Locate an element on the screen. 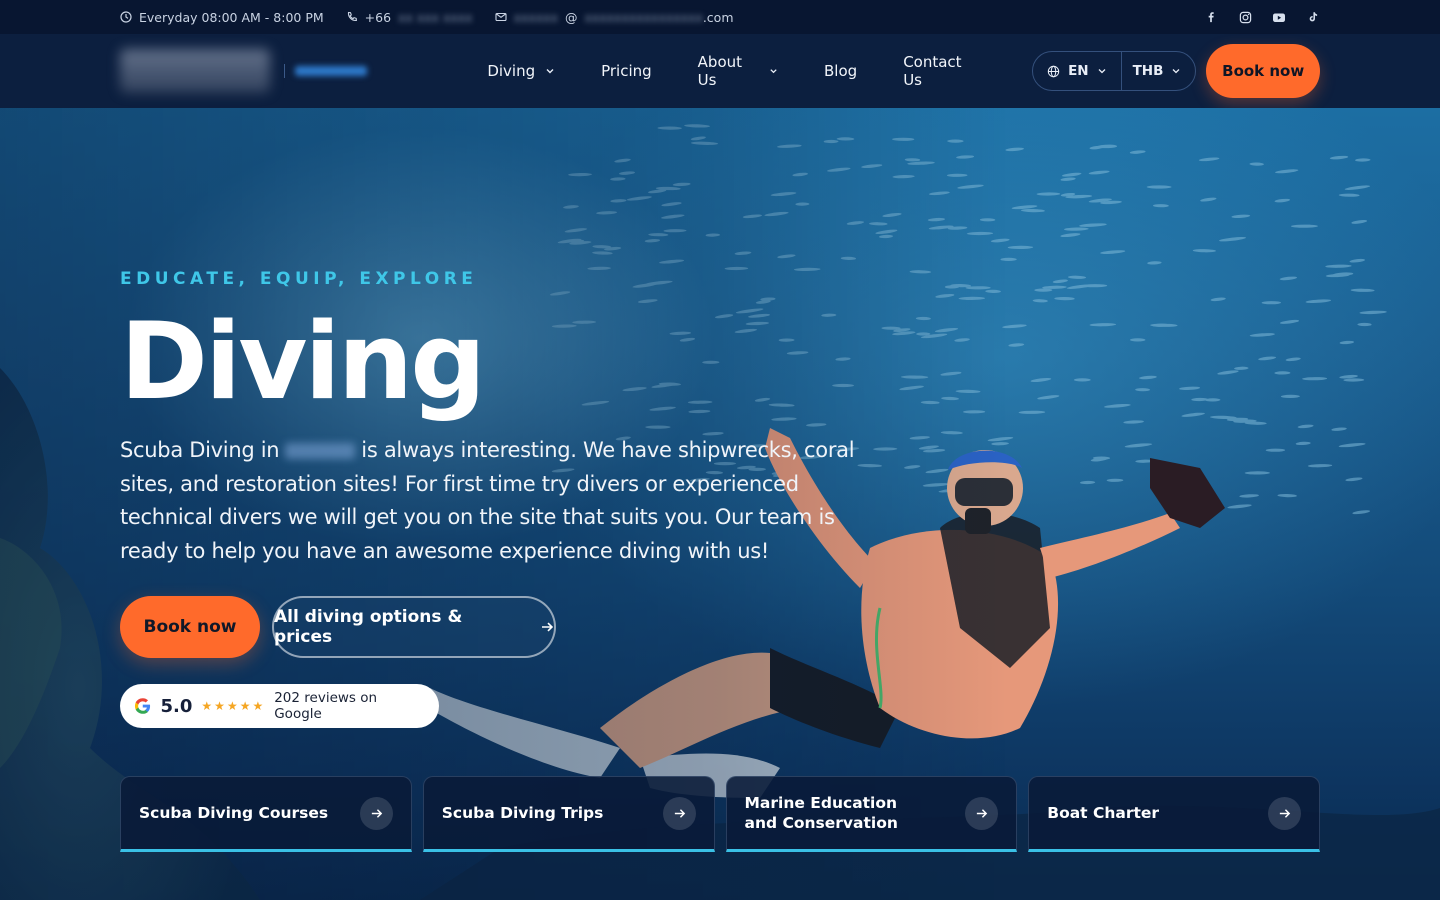 The height and width of the screenshot is (900, 1440). hero-desc-start: Scuba Diving in is located at coordinates (200, 450).